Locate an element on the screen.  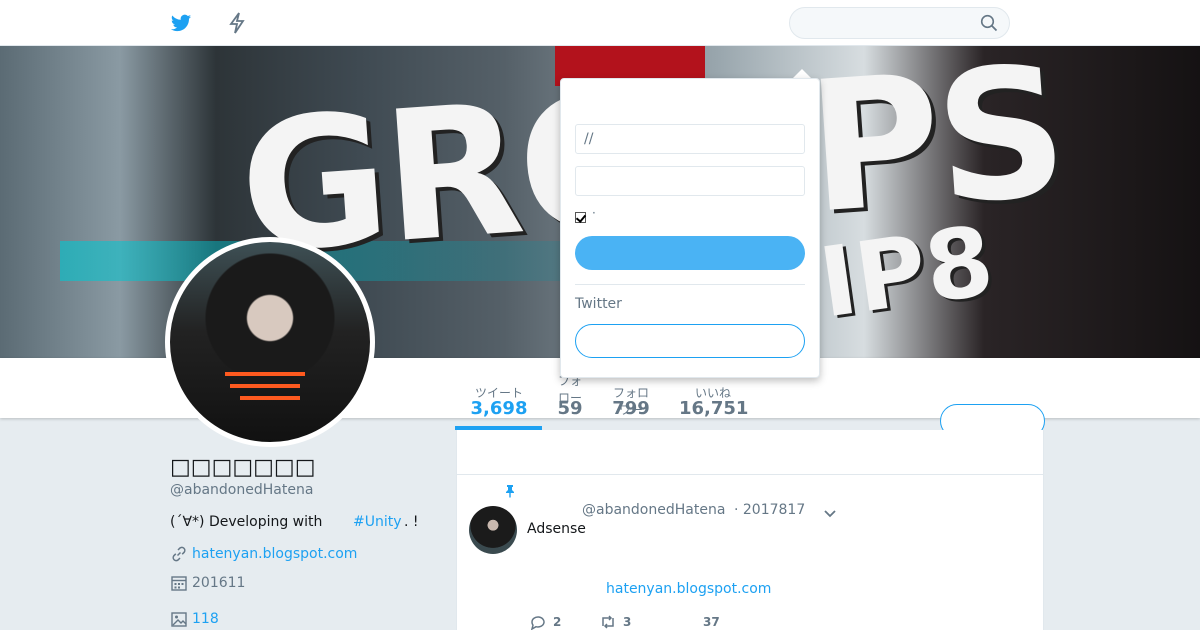
profile-joined-row: 201611 is located at coordinates (207, 583).